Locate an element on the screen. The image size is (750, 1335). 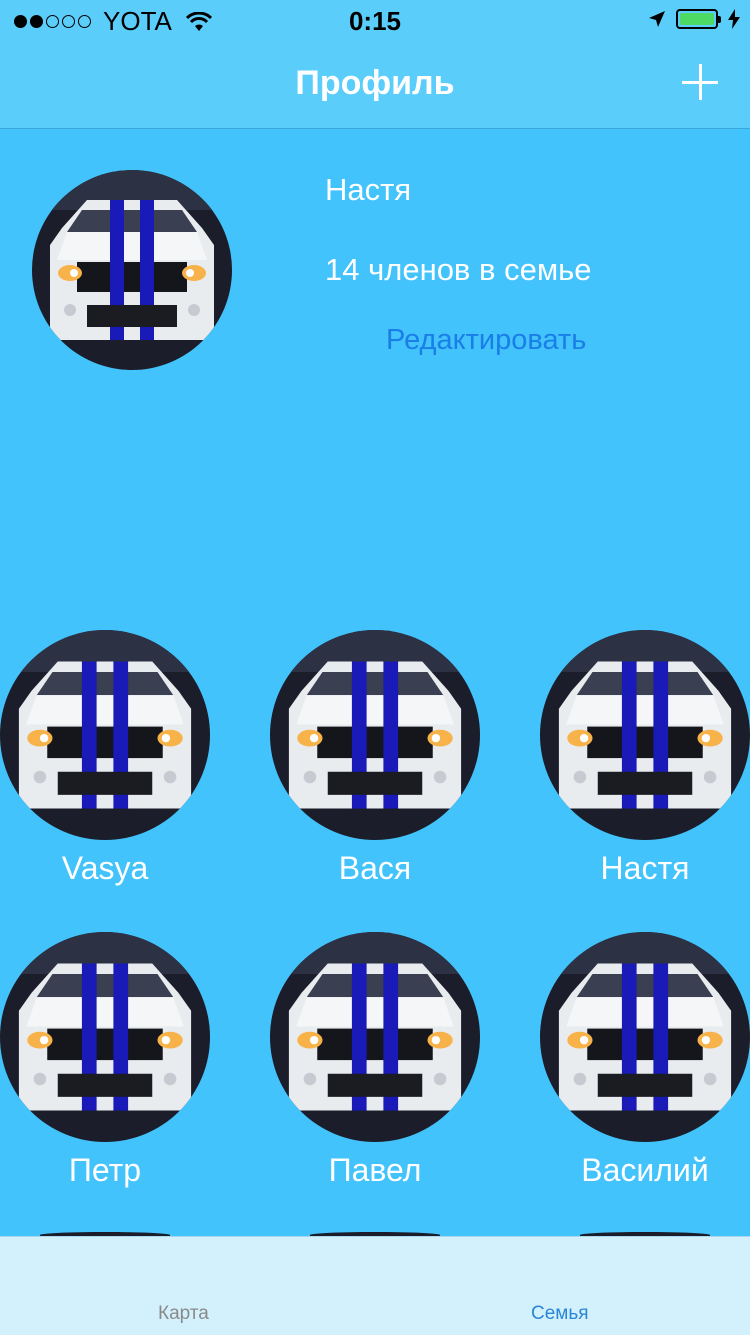
plus-icon is located at coordinates (700, 82).